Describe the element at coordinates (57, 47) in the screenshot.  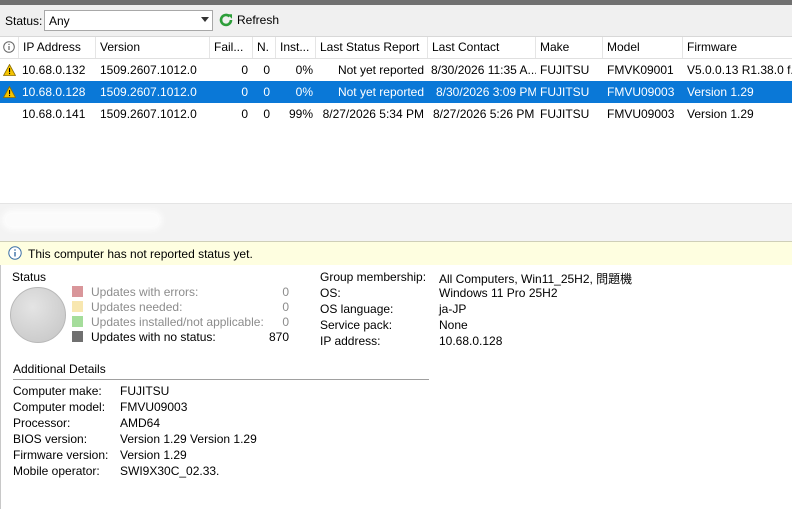
I see `column-header-ip: IP Address` at that location.